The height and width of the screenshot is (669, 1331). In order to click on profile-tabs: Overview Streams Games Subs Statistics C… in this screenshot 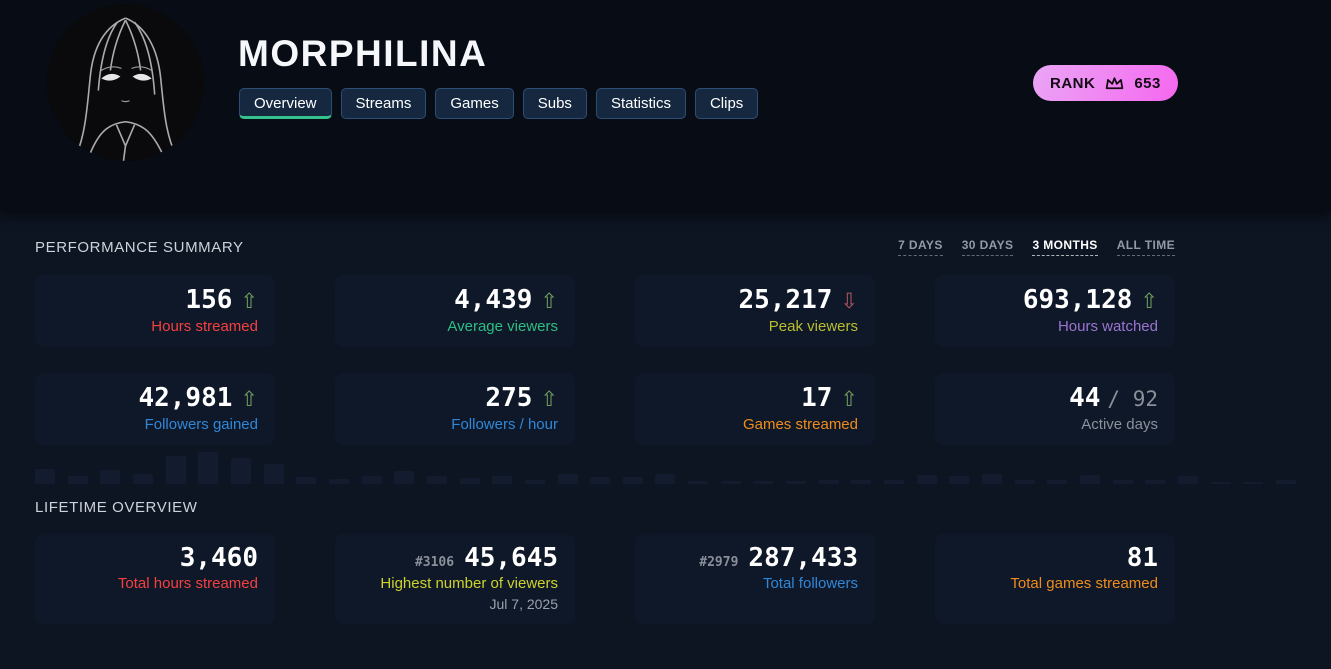, I will do `click(499, 103)`.